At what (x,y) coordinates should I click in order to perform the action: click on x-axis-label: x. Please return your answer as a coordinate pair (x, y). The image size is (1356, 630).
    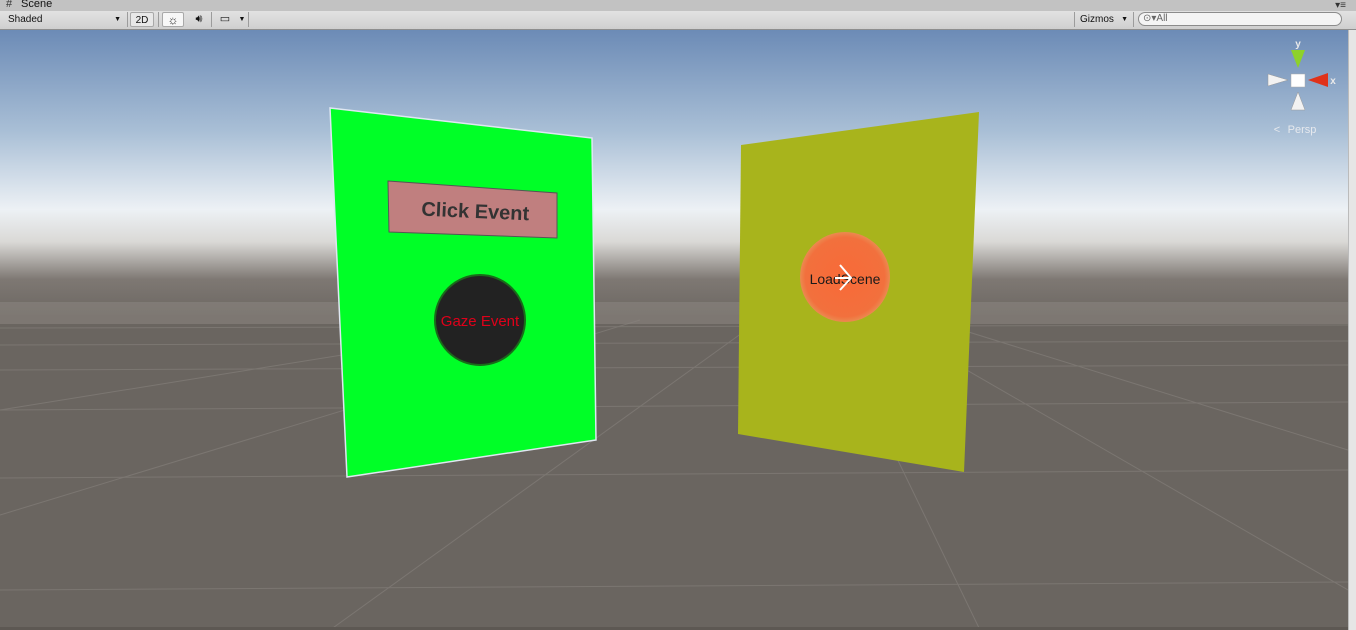
    Looking at the image, I should click on (1333, 81).